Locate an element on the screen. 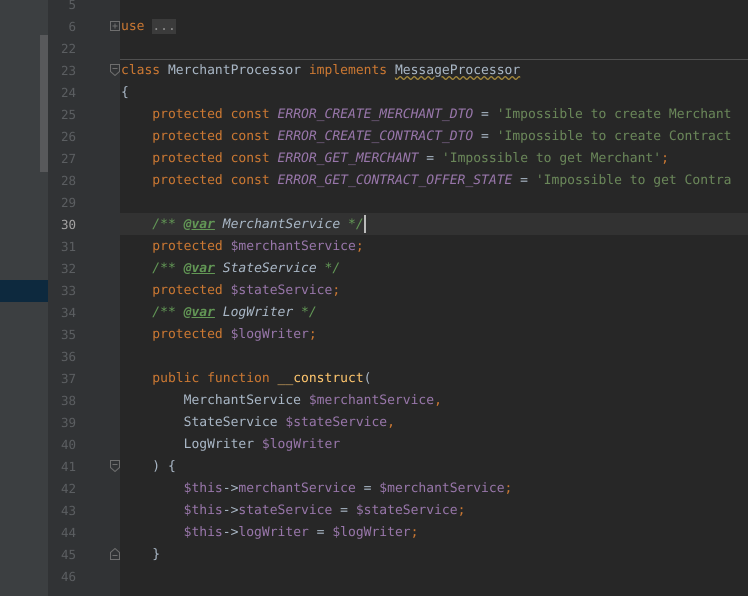  code-line: protected const ERROR_CREATE_MERCHANT_DTO = 'Impossible to create Merchant is located at coordinates (441, 114).